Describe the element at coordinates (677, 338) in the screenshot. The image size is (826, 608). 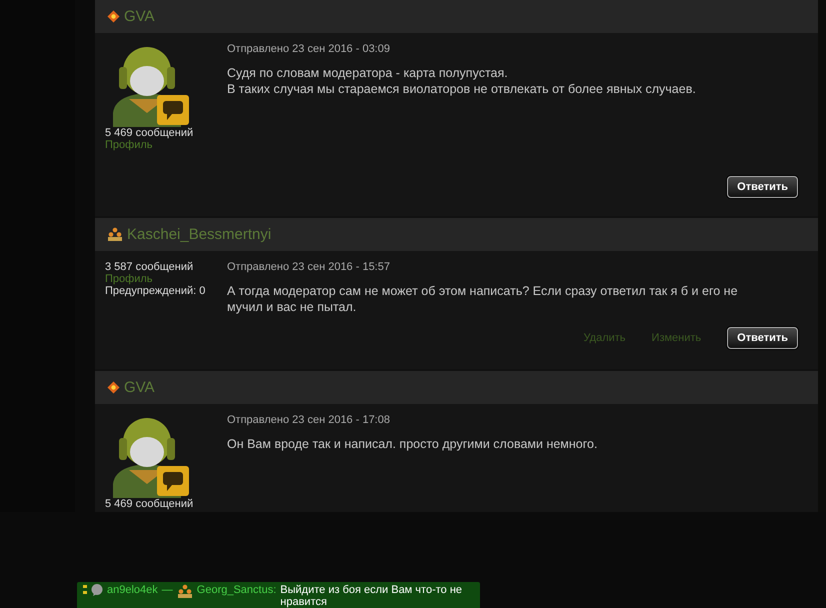
I see `post-action-link: Изменить` at that location.